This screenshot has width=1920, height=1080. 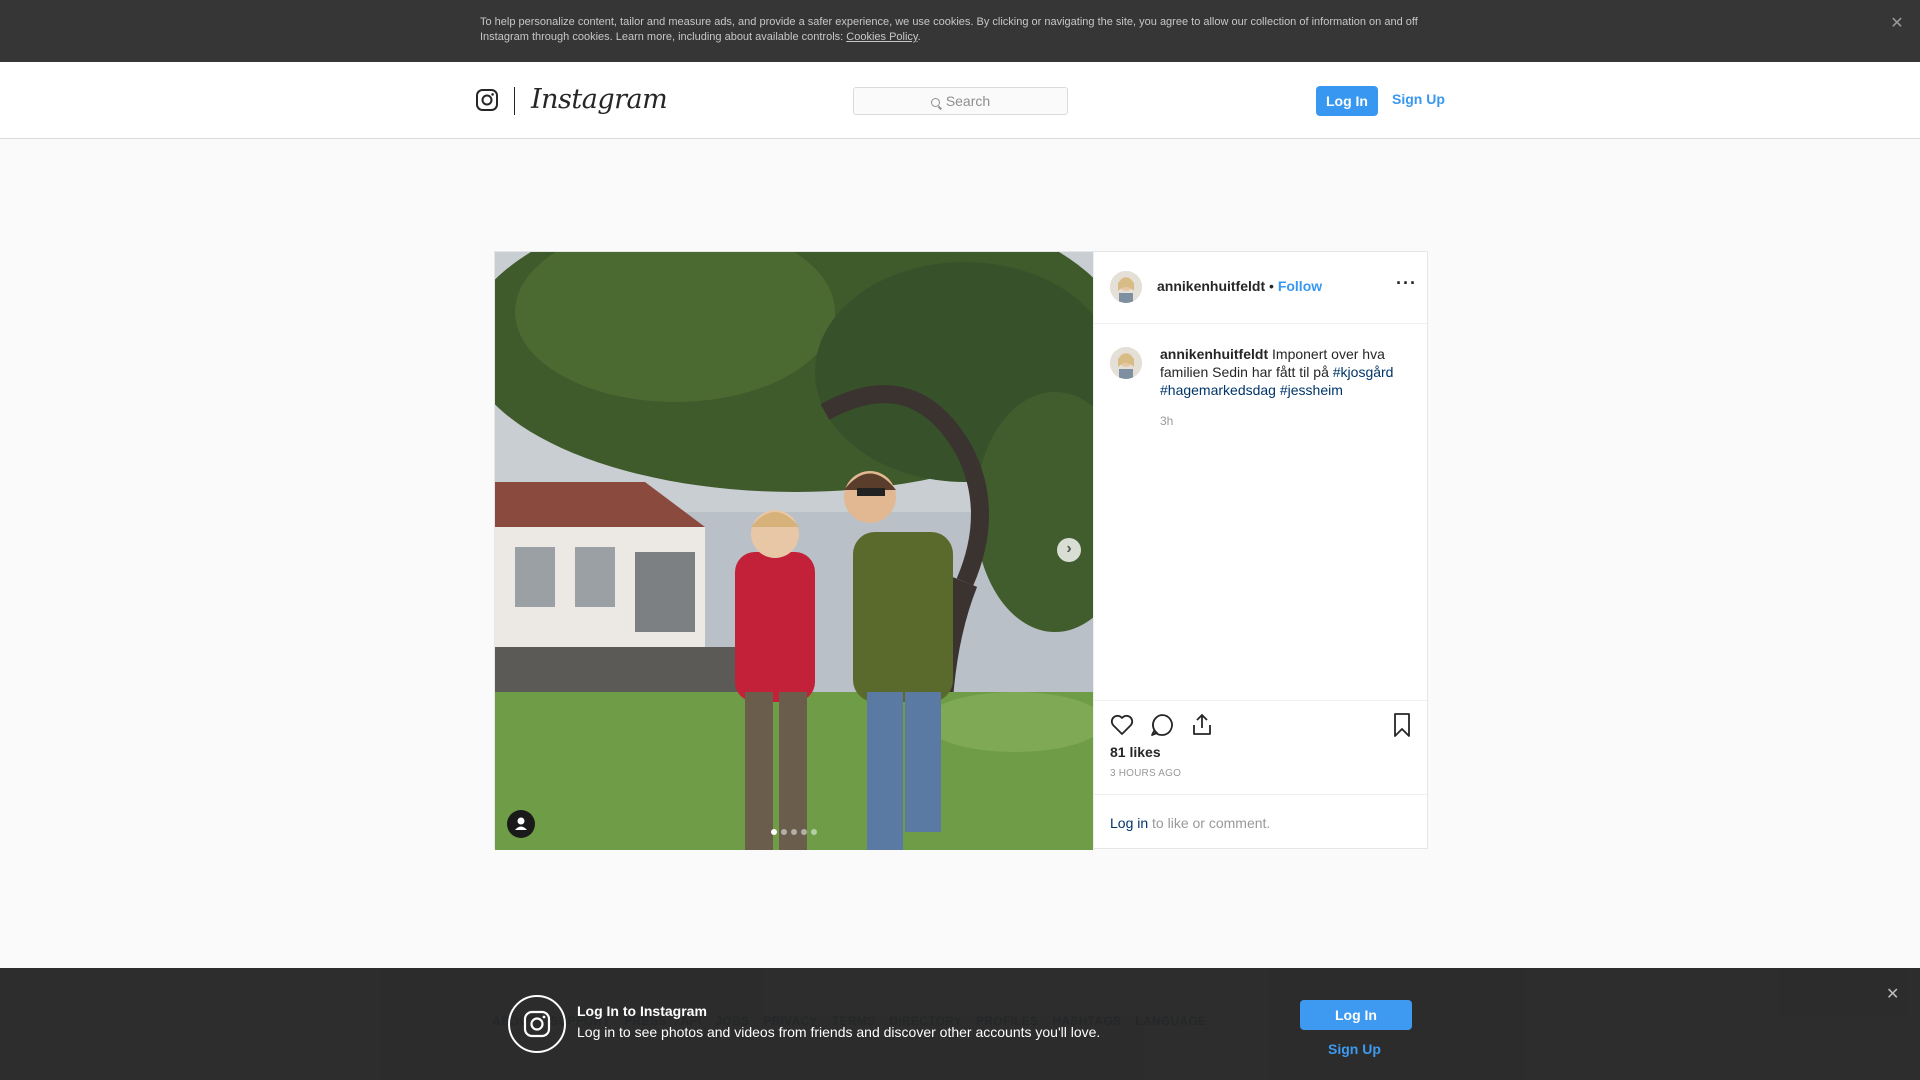 I want to click on search-input: Search, so click(x=960, y=101).